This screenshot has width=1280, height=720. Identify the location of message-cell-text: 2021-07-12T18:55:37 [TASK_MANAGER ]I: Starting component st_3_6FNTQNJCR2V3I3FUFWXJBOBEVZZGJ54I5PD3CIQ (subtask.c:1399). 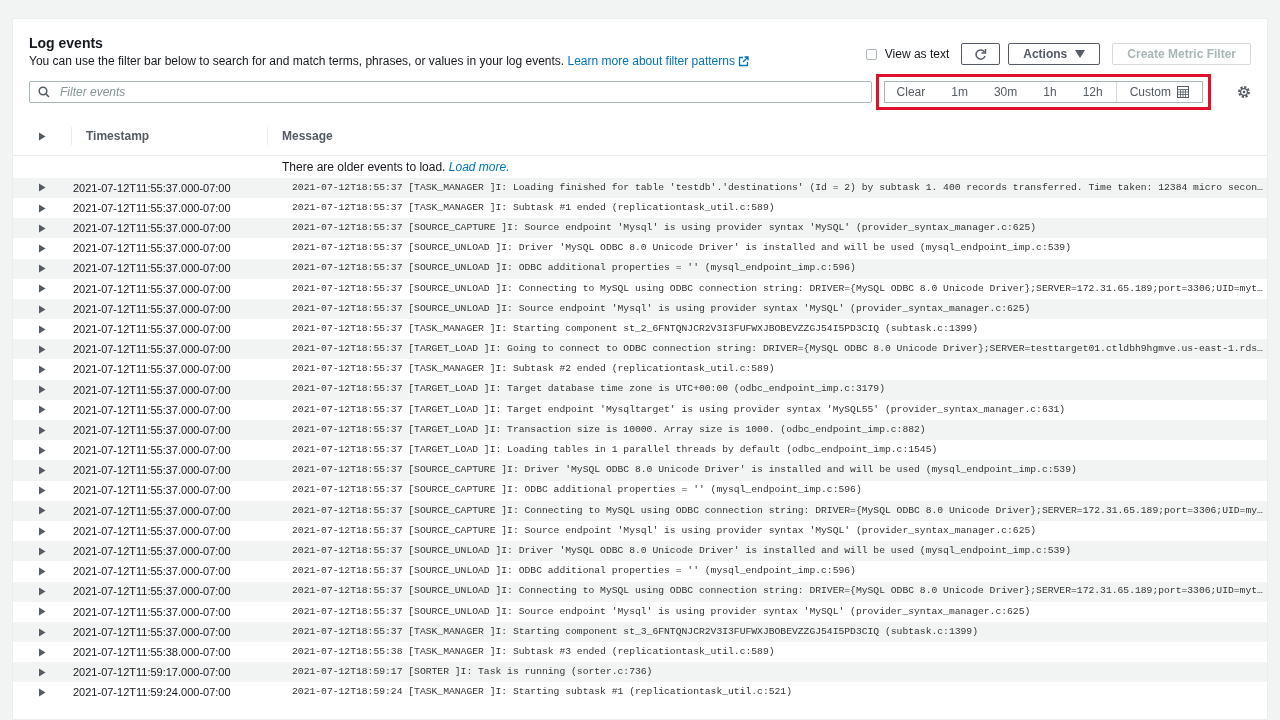
(634, 631).